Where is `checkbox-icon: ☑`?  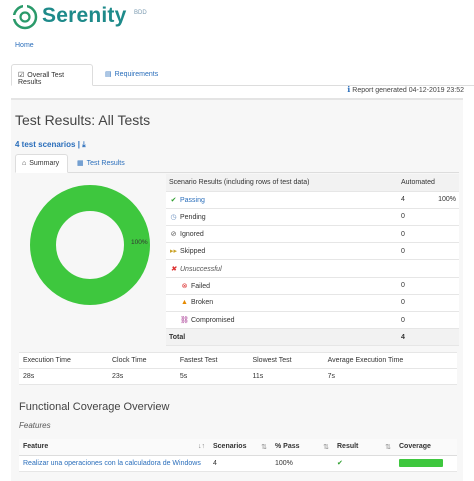
checkbox-icon: ☑ is located at coordinates (21, 75).